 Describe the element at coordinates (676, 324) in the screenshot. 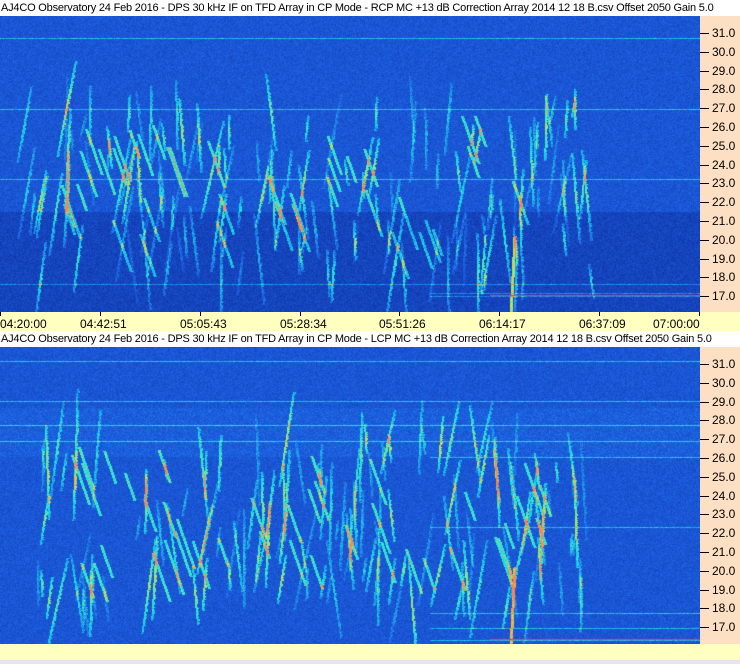

I see `time-tick-label: 07:00:00` at that location.